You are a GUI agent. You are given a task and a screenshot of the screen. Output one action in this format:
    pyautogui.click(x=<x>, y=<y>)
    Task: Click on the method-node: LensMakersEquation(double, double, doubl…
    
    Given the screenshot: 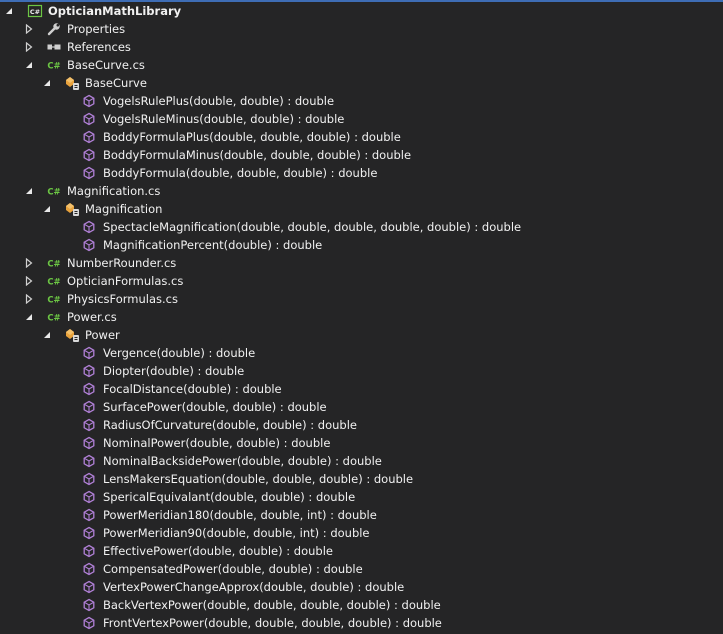 What is the action you would take?
    pyautogui.click(x=361, y=479)
    